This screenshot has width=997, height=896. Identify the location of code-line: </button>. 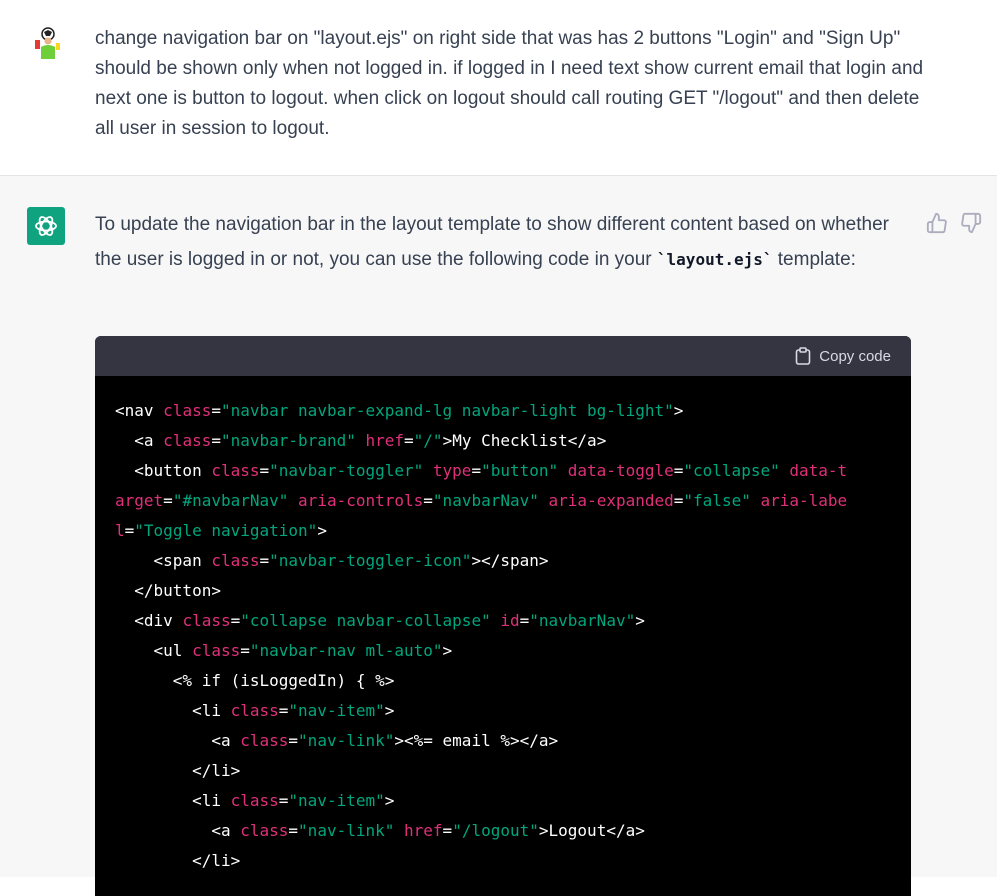
(485, 591).